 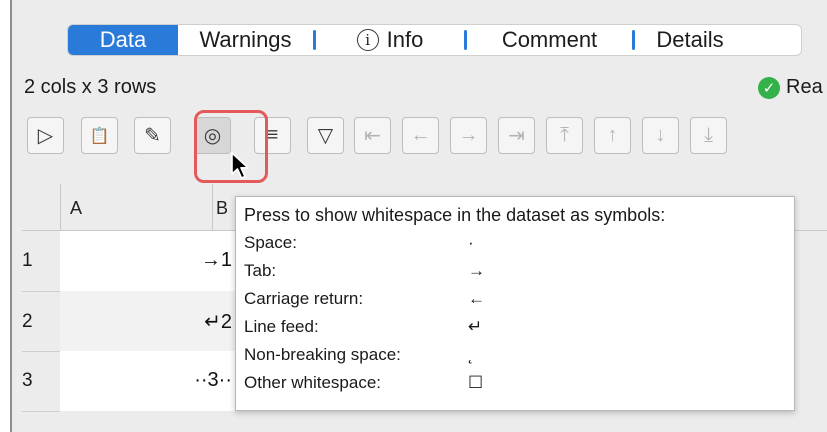 I want to click on previous-column-button: ←, so click(x=420, y=135).